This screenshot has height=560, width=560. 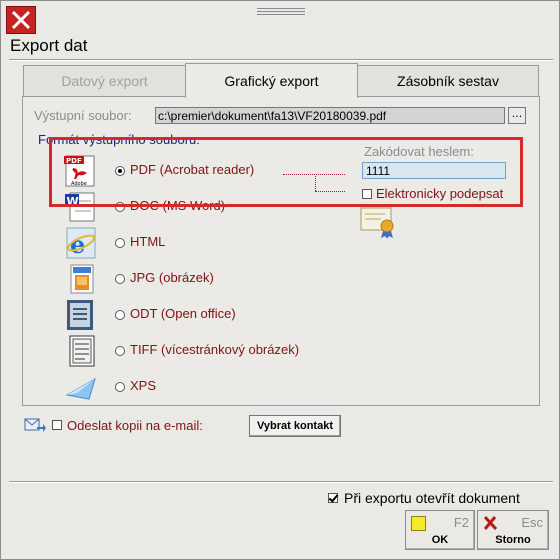 What do you see at coordinates (119, 139) in the screenshot?
I see `format-heading: Formát výstupního souboru:` at bounding box center [119, 139].